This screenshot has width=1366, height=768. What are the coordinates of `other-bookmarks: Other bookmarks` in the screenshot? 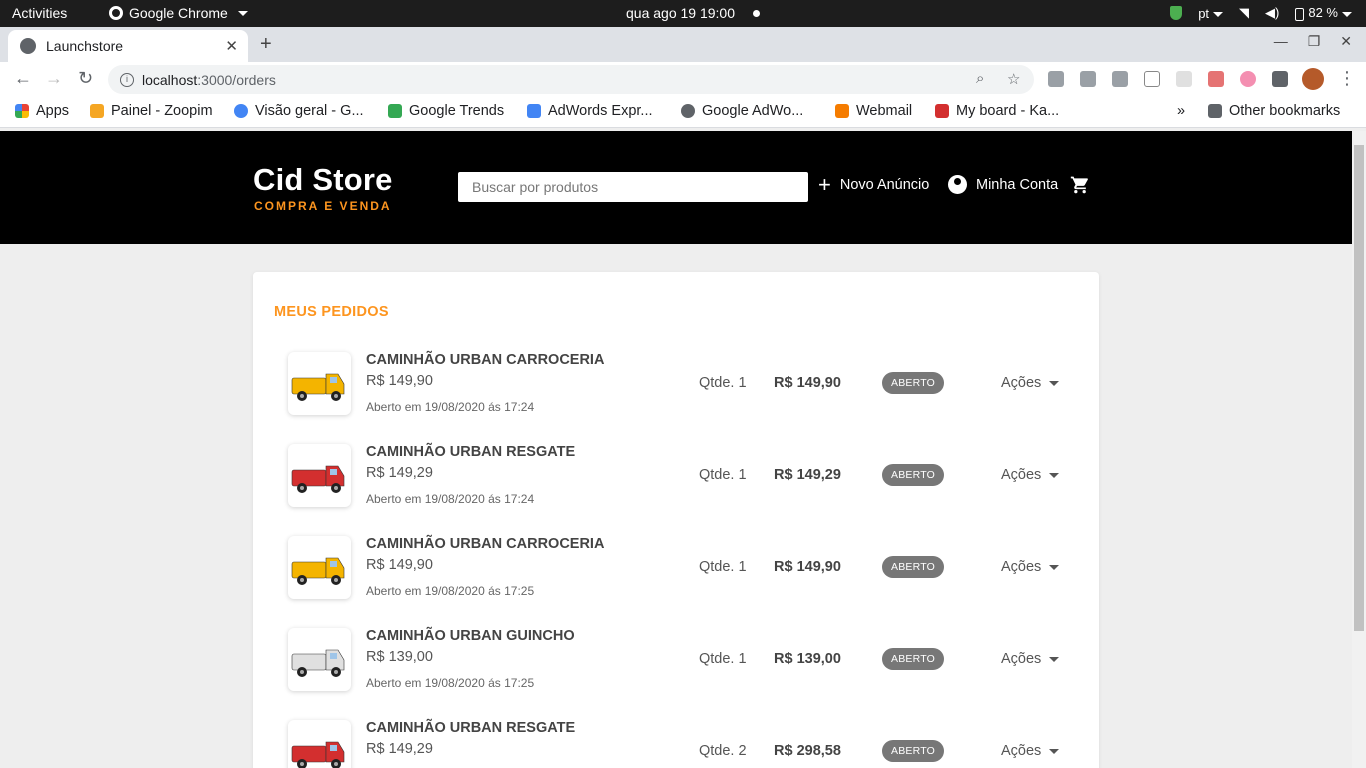 It's located at (1274, 111).